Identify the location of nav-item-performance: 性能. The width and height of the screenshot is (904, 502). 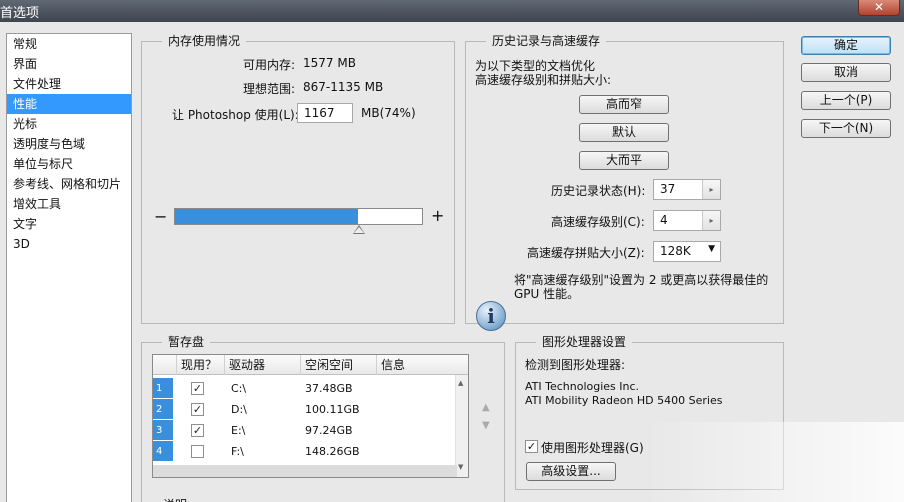
(69, 104).